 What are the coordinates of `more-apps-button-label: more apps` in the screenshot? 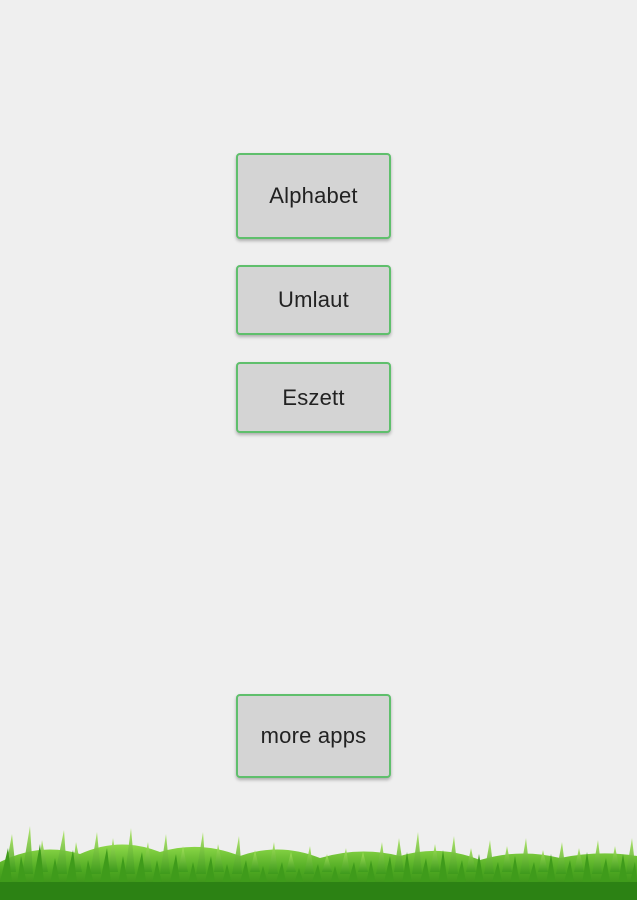 It's located at (313, 735).